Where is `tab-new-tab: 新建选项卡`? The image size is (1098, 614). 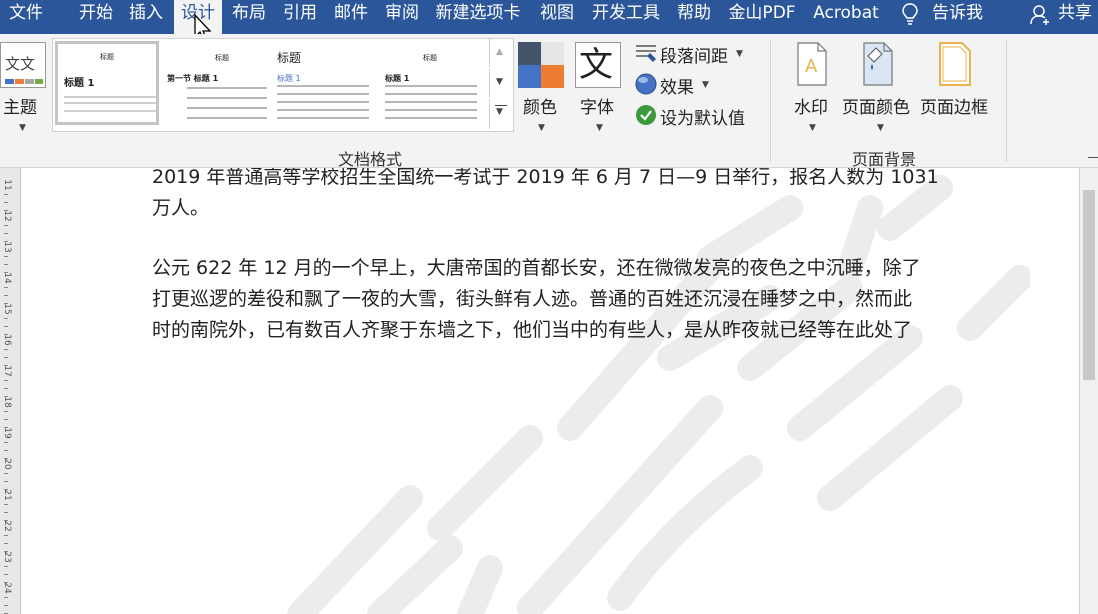 tab-new-tab: 新建选项卡 is located at coordinates (478, 17).